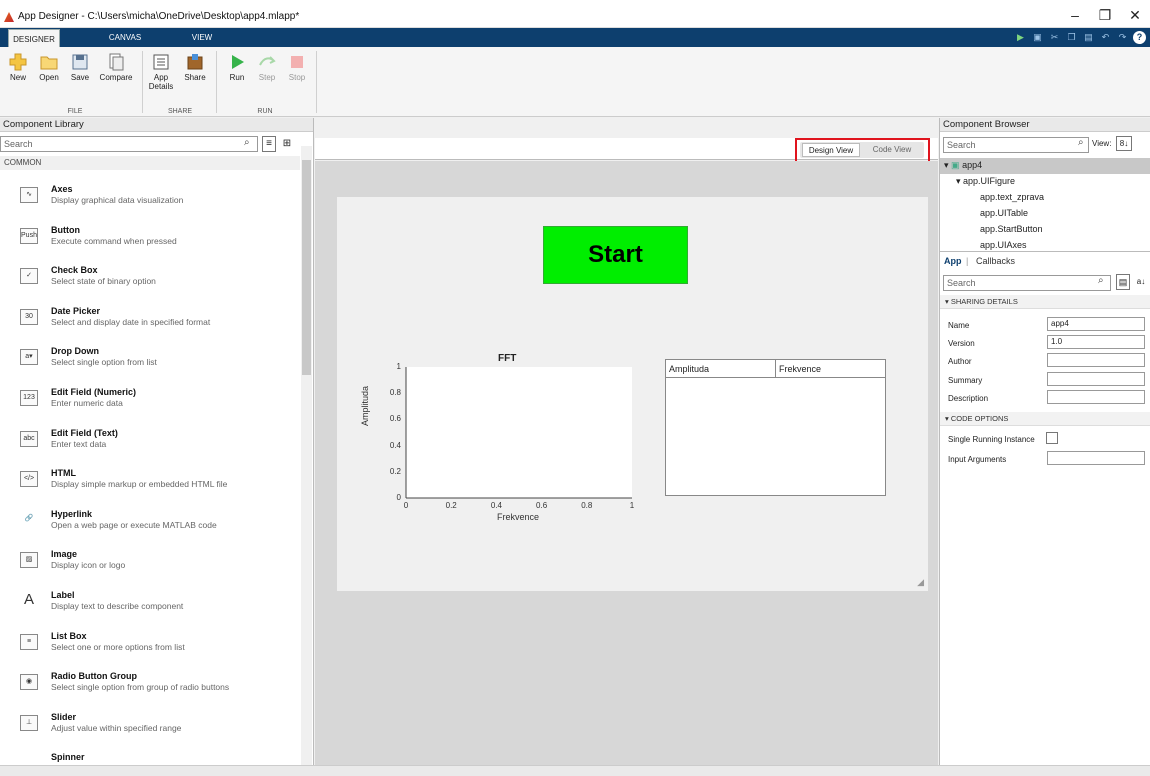 The width and height of the screenshot is (1150, 776). Describe the element at coordinates (104, 362) in the screenshot. I see `library-item-desc: Select single option from list` at that location.